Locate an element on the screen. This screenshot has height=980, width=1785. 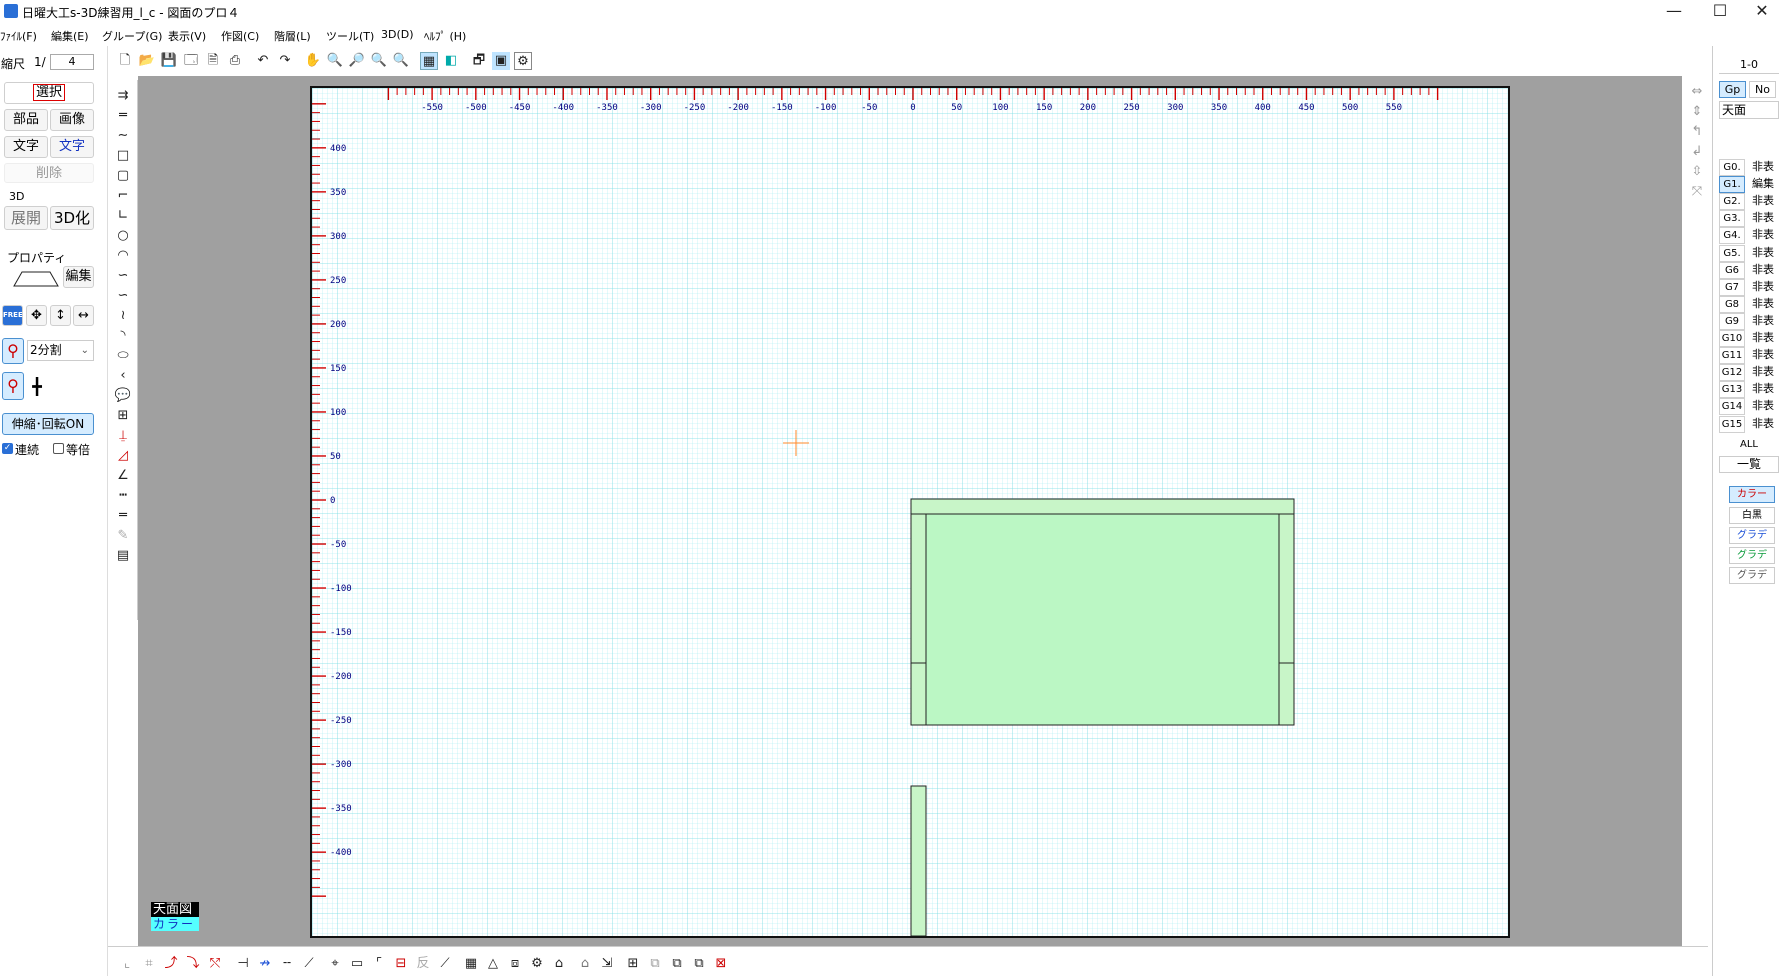
maximize-button: ☐ is located at coordinates (1720, 12).